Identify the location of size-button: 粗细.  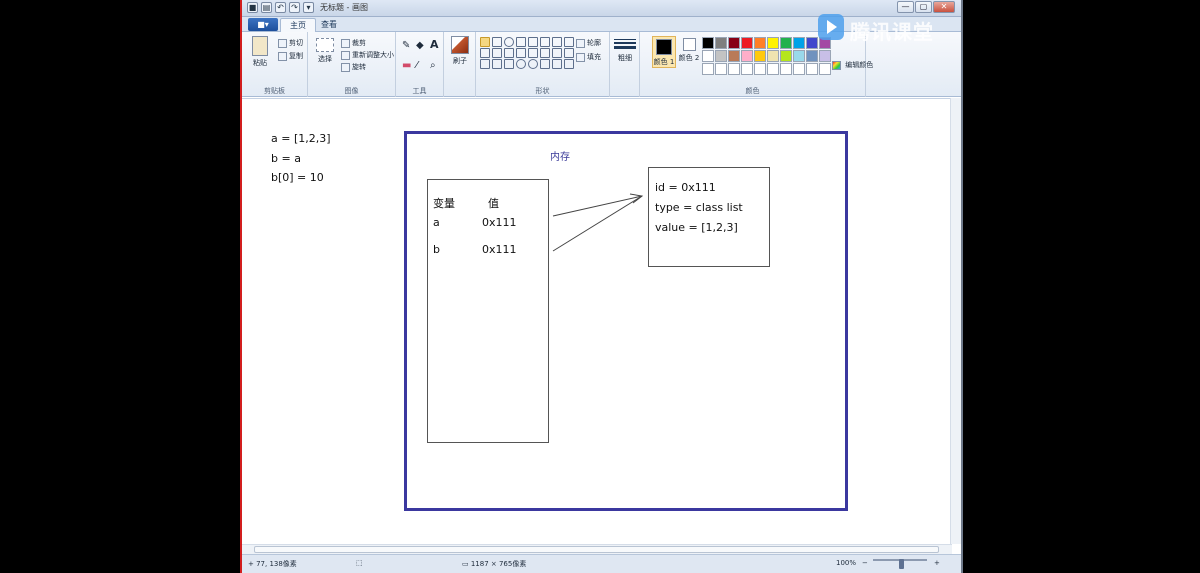
(625, 50).